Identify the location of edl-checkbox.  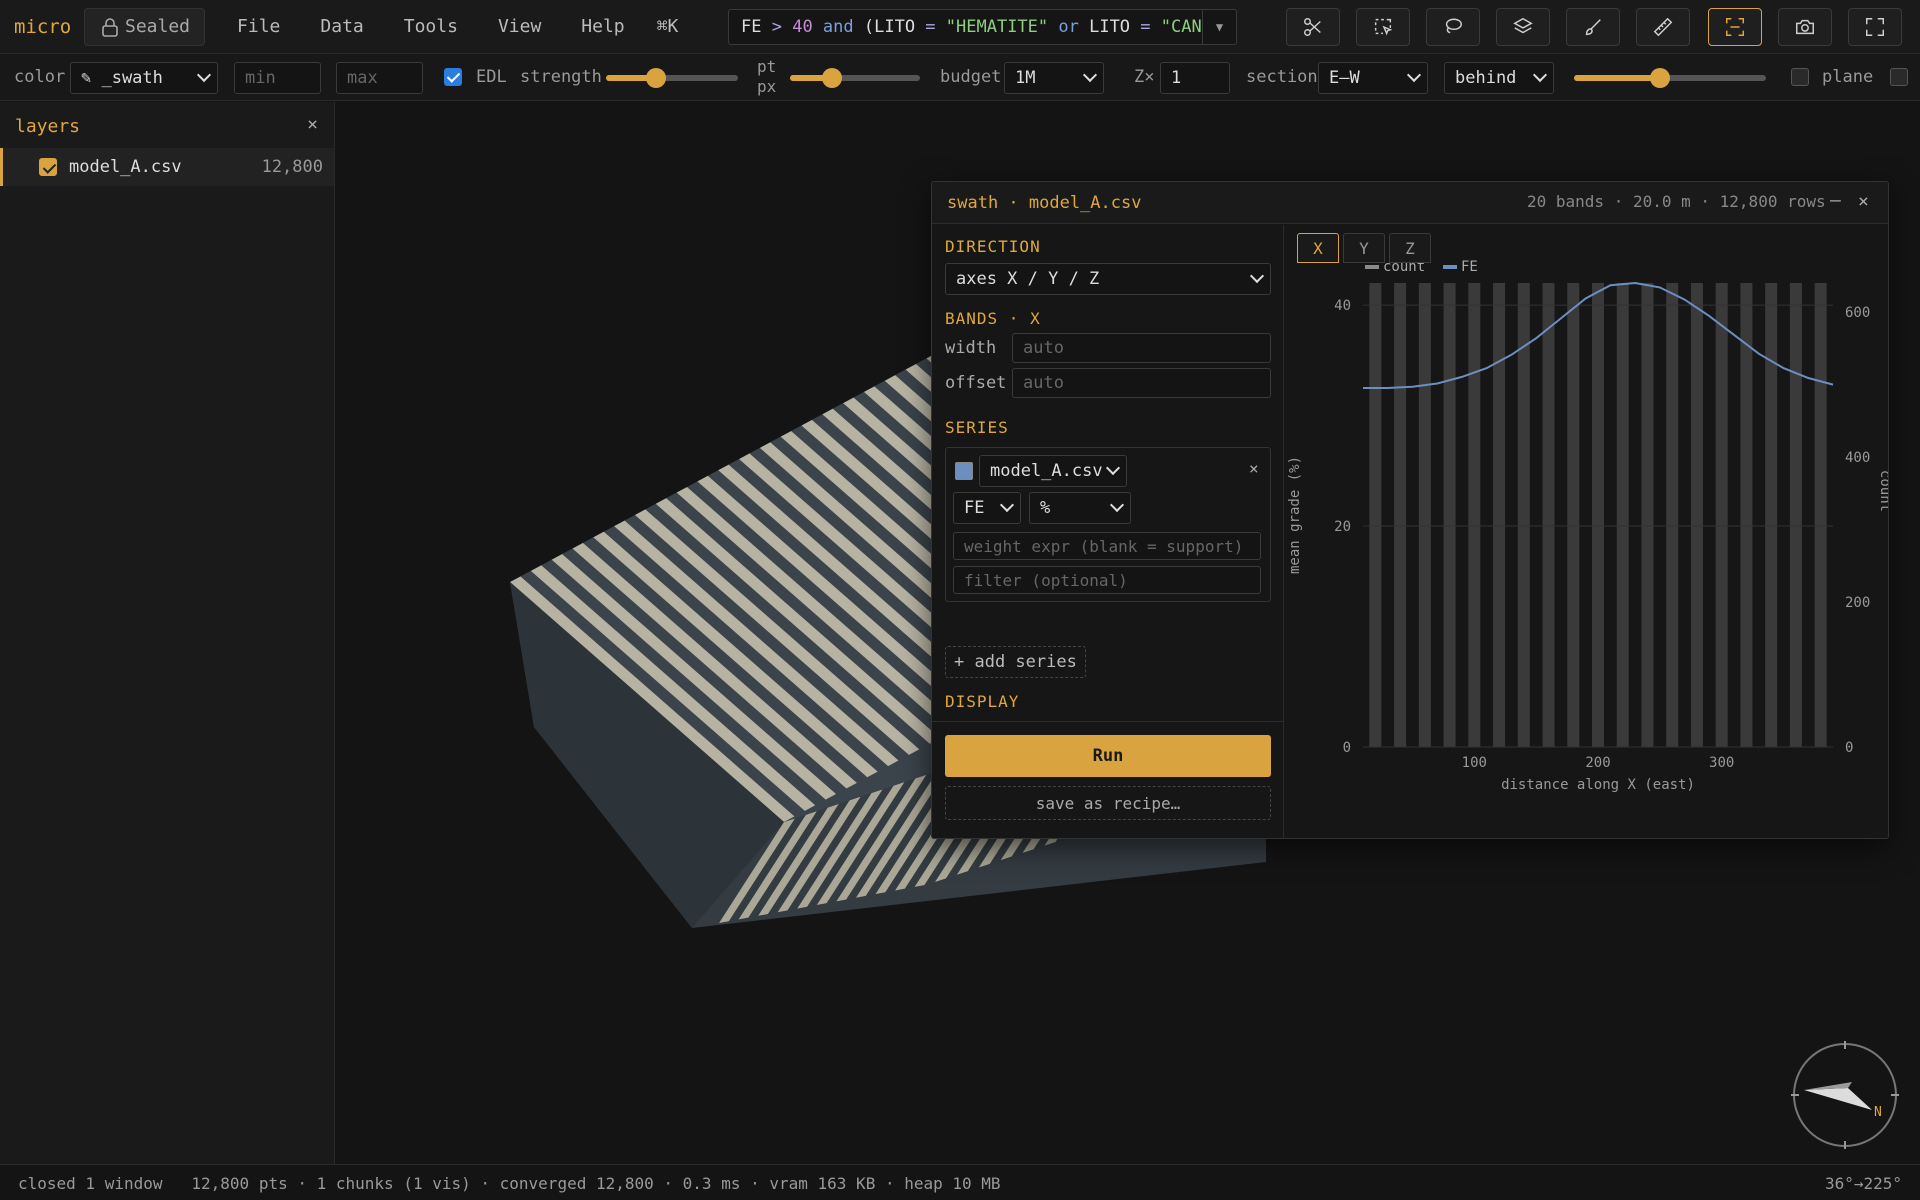
(453, 77).